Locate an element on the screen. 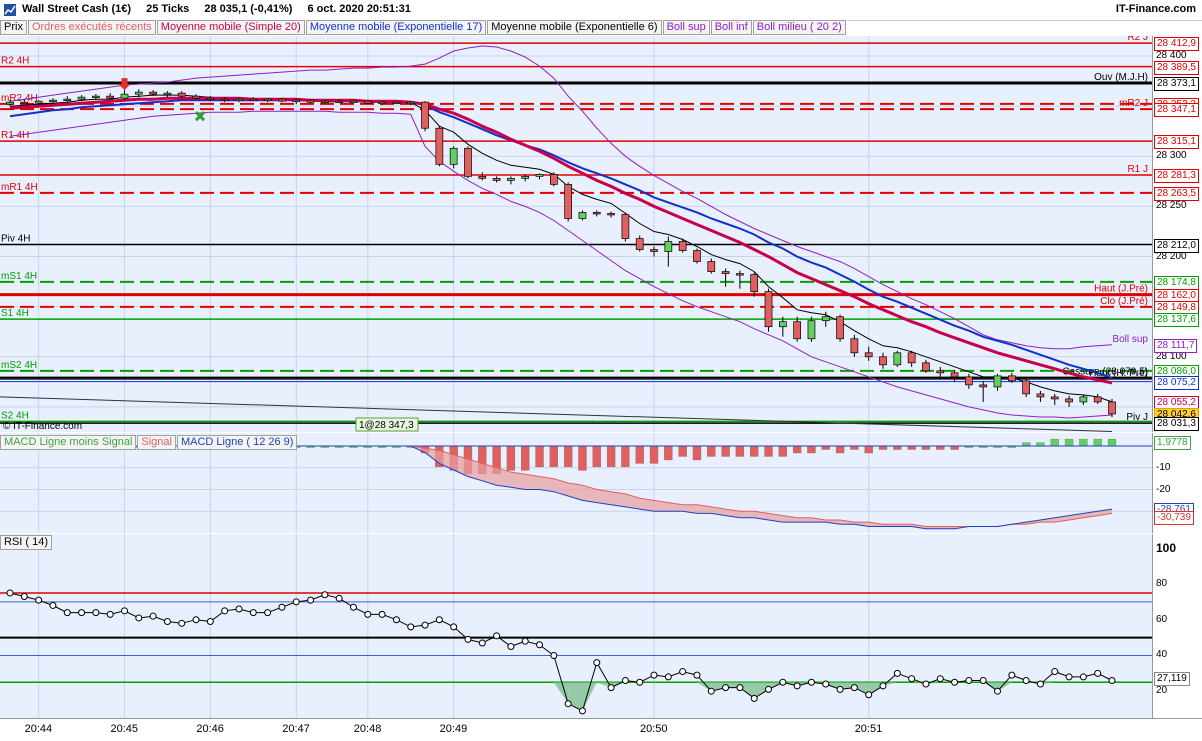  level-price-box: 28 347,1 is located at coordinates (1176, 110).